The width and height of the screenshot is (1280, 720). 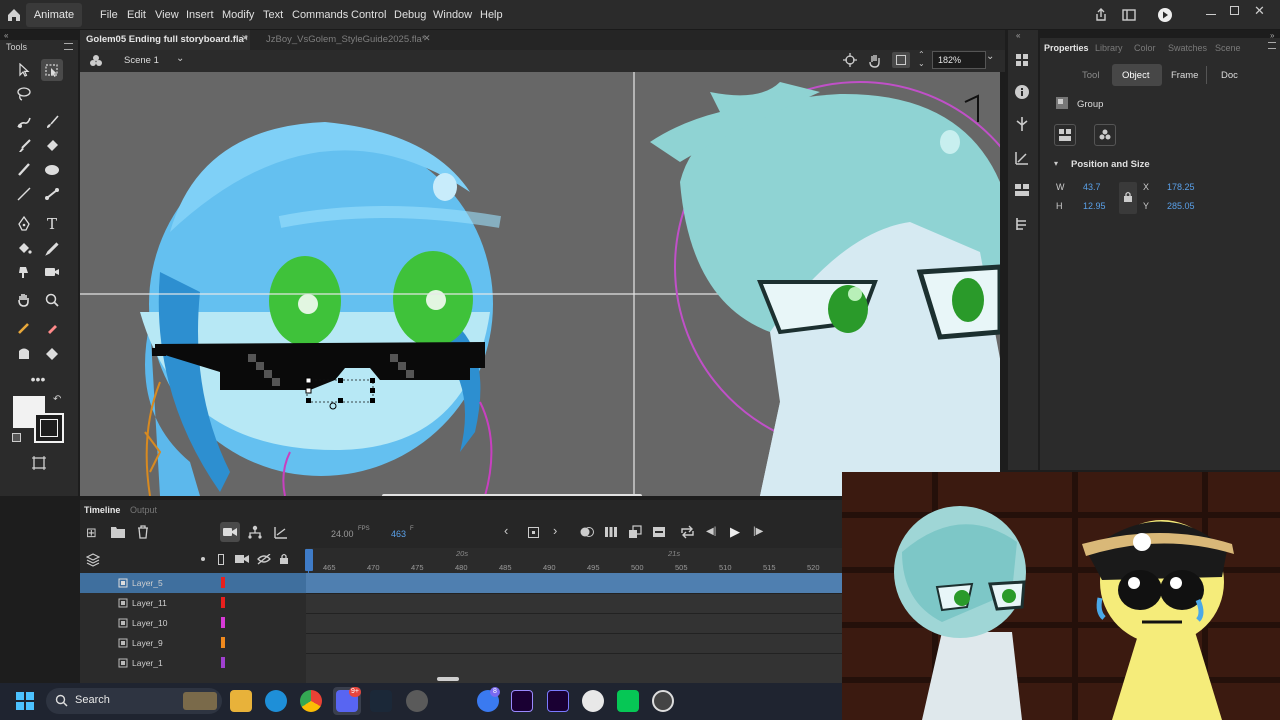 I want to click on motion-presets-icon, so click(x=1022, y=124).